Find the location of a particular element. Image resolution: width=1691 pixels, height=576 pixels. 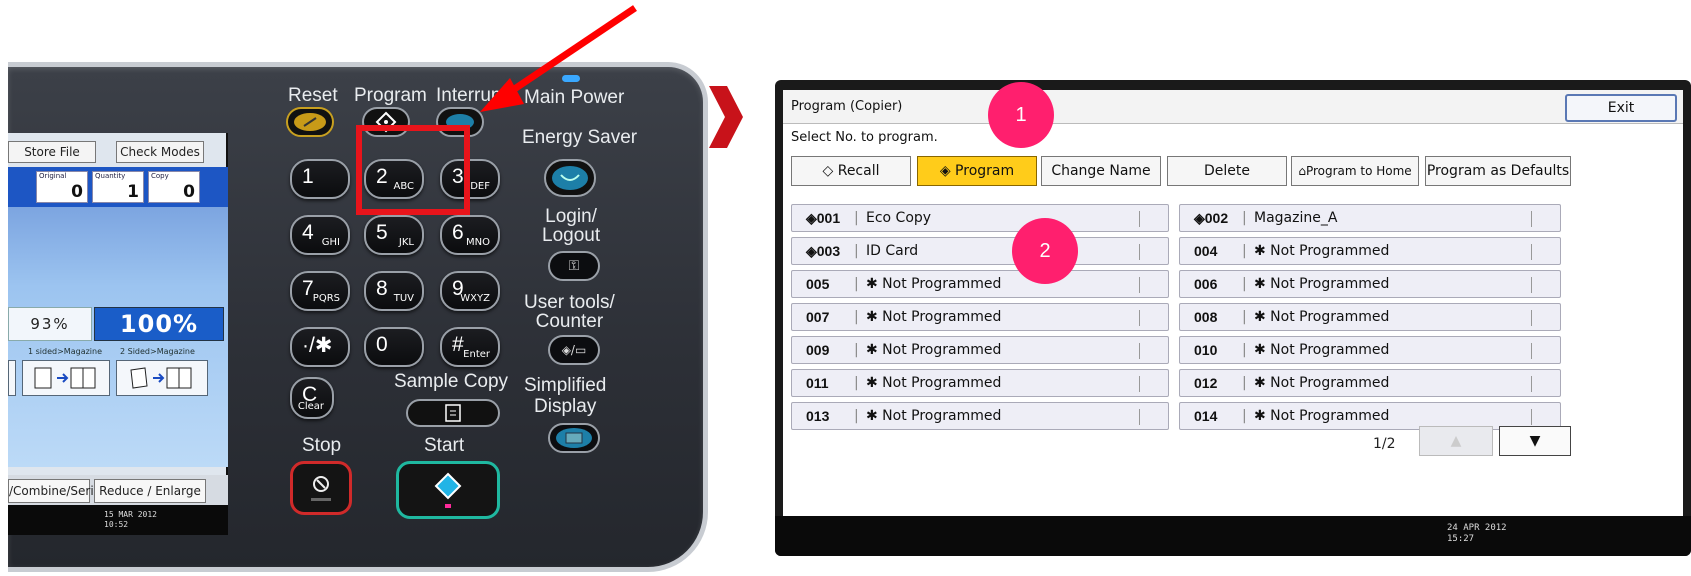

keypad-key: ·/✱ is located at coordinates (320, 347).